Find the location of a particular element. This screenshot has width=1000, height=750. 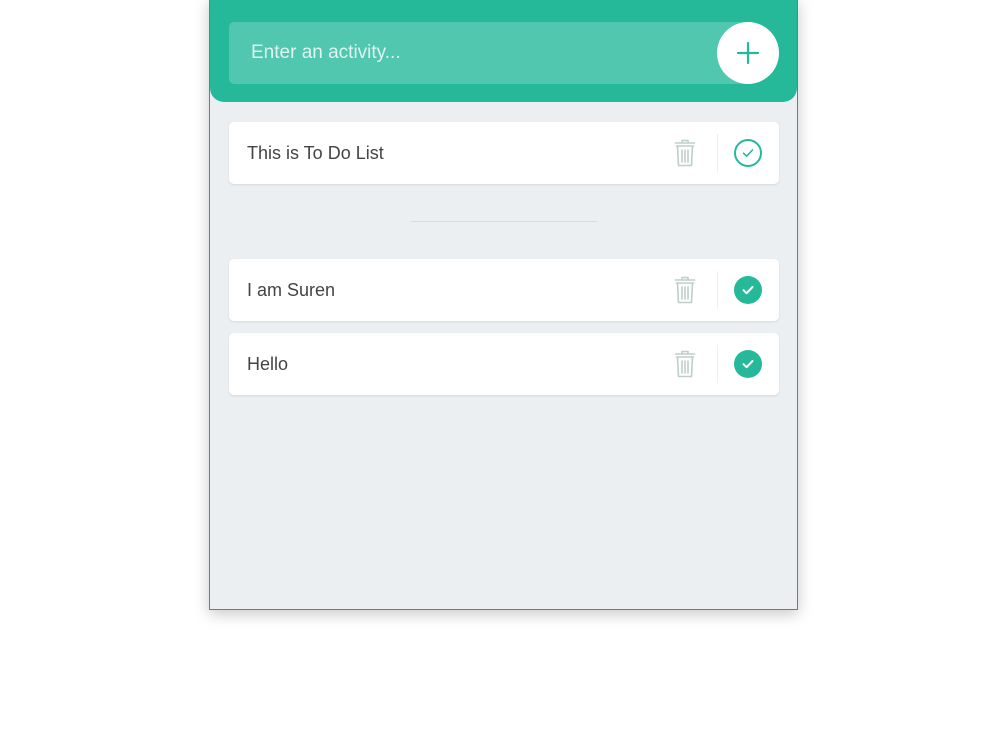

plus-icon is located at coordinates (748, 53).